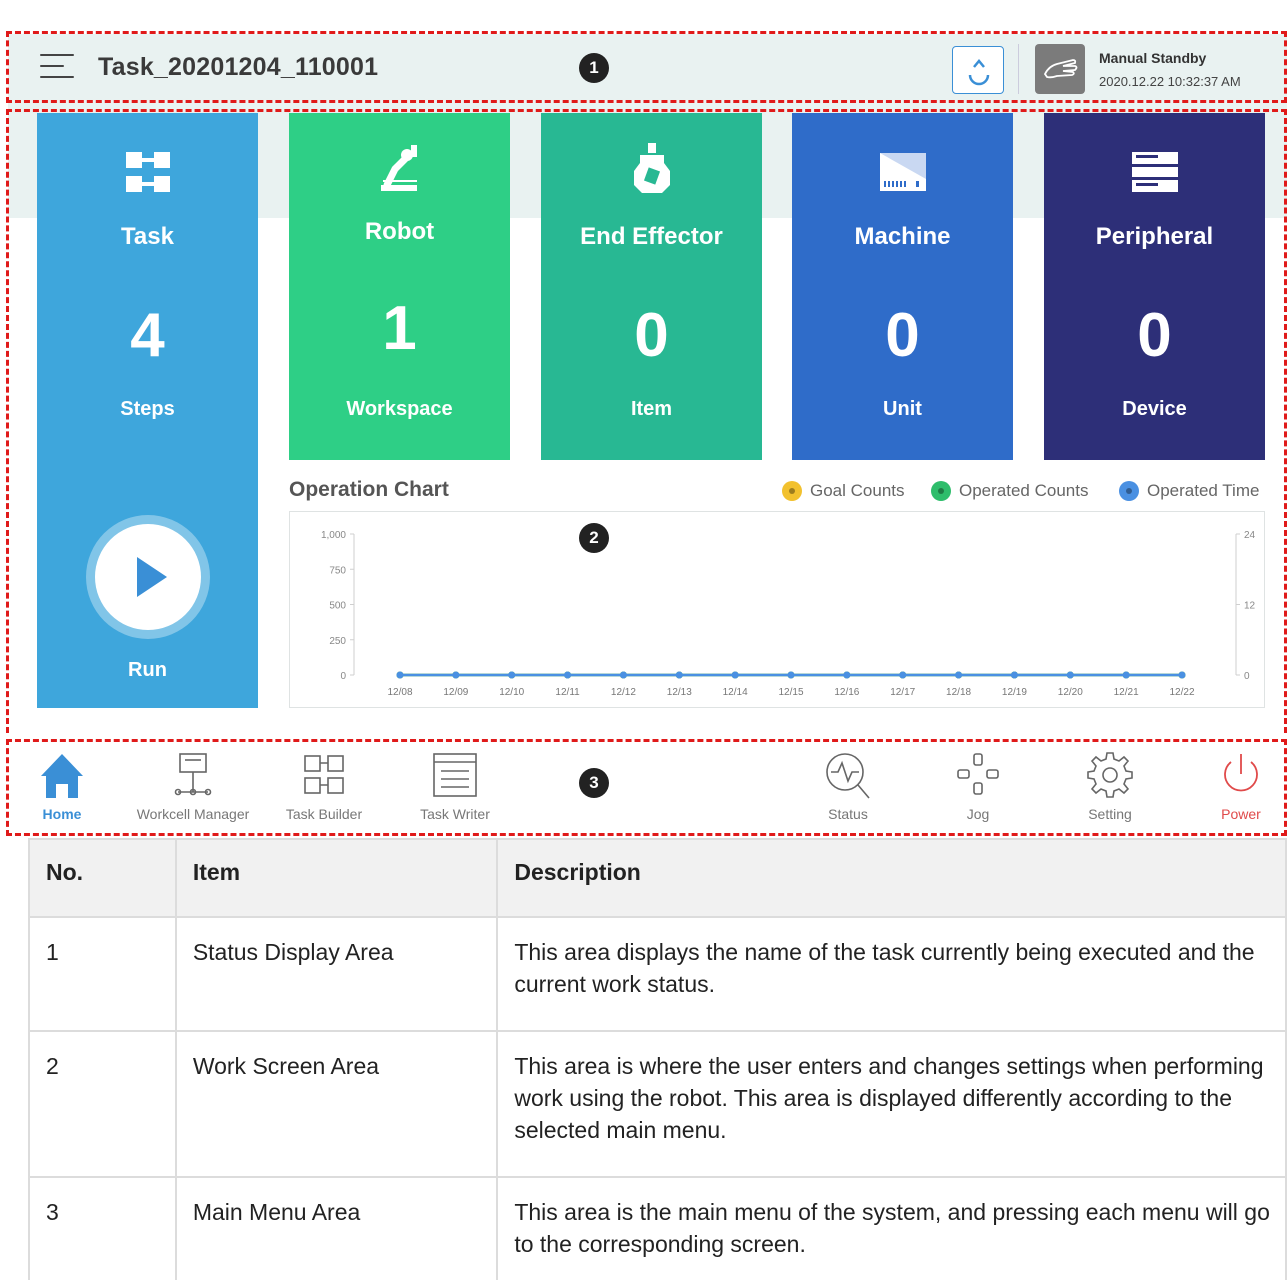 This screenshot has height=1280, width=1287. I want to click on row-no: 2, so click(102, 1104).